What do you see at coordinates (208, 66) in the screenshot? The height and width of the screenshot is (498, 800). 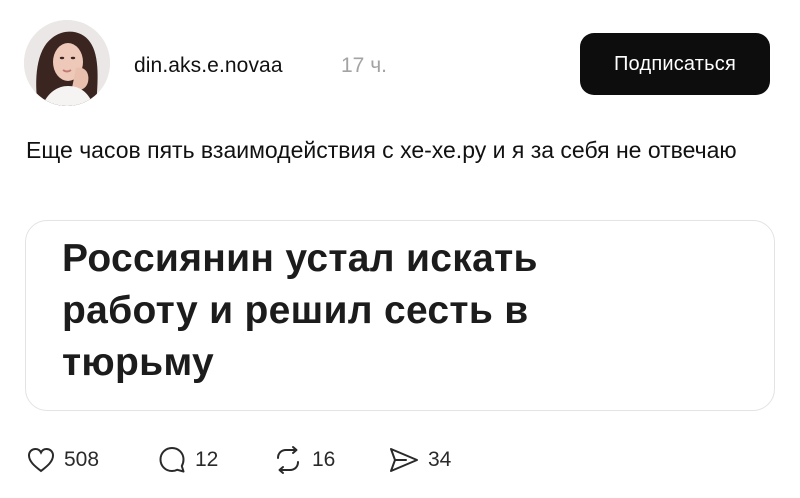 I see `username: din.aks.e.novaa` at bounding box center [208, 66].